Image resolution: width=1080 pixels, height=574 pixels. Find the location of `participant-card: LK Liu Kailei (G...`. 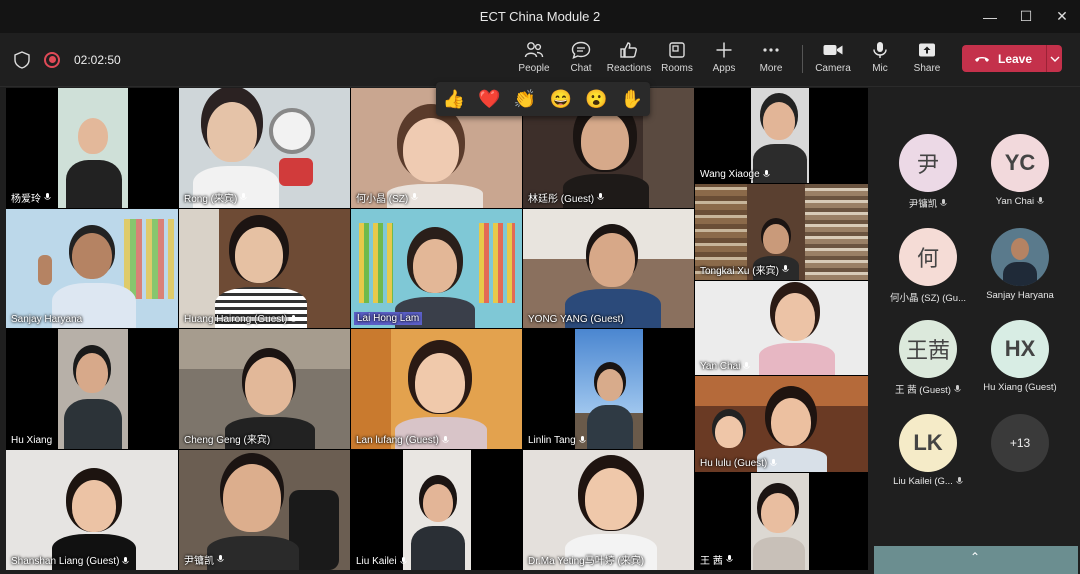

participant-card: LK Liu Kailei (G... is located at coordinates (928, 450).